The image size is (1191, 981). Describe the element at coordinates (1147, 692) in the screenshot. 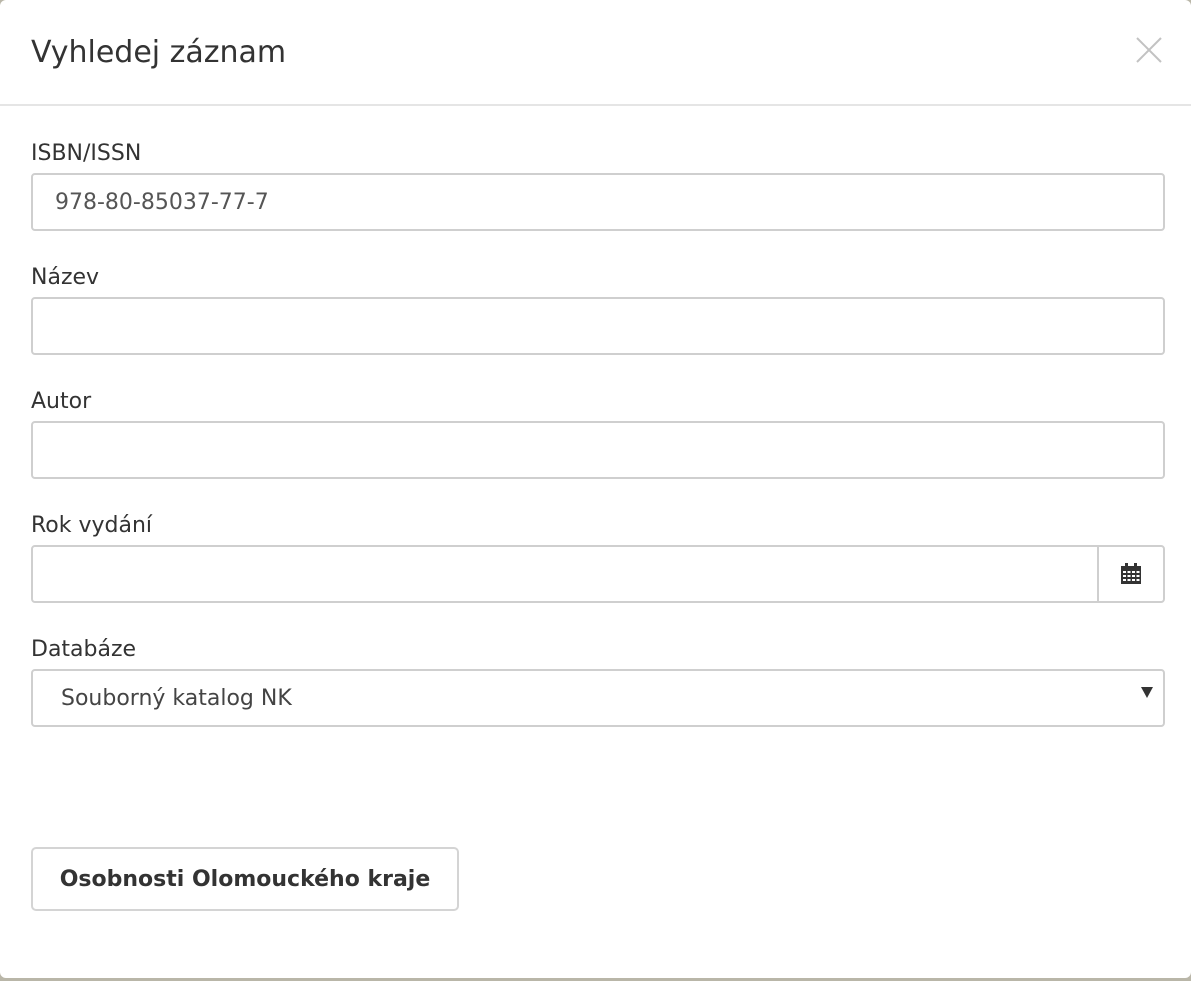

I see `caret-down-icon` at that location.